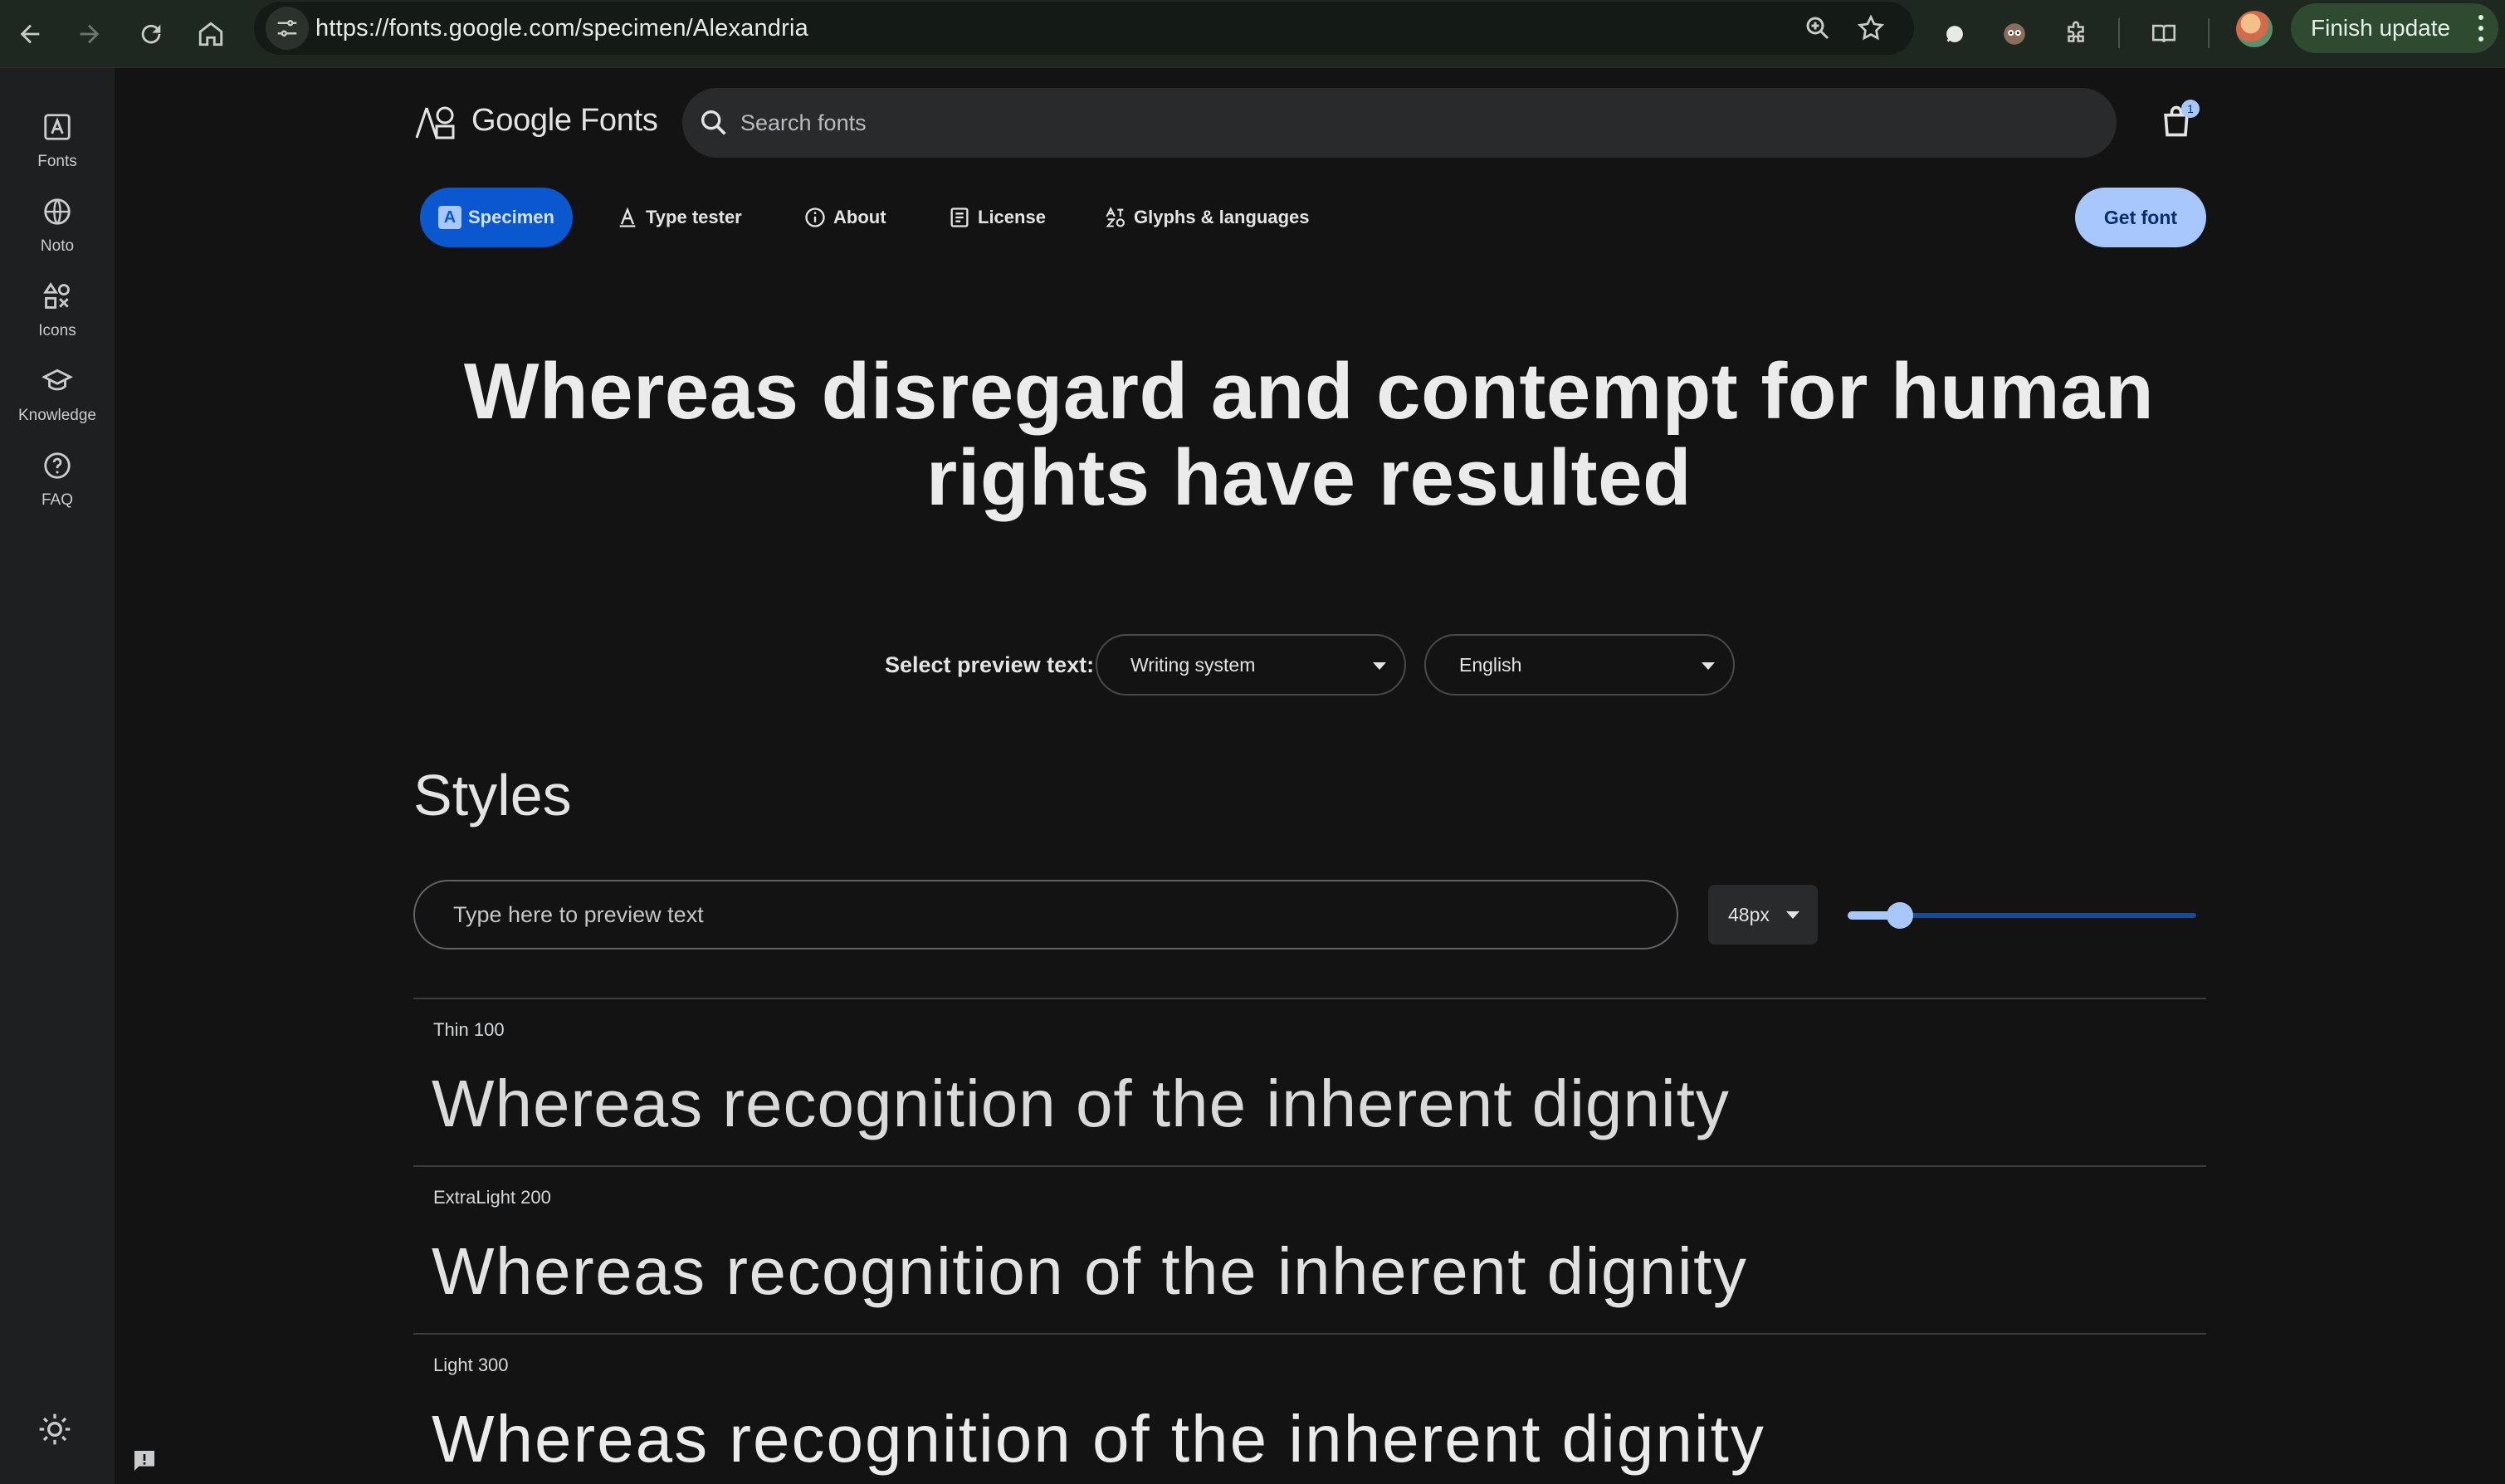 Image resolution: width=2505 pixels, height=1484 pixels. I want to click on language-select: English, so click(1579, 665).